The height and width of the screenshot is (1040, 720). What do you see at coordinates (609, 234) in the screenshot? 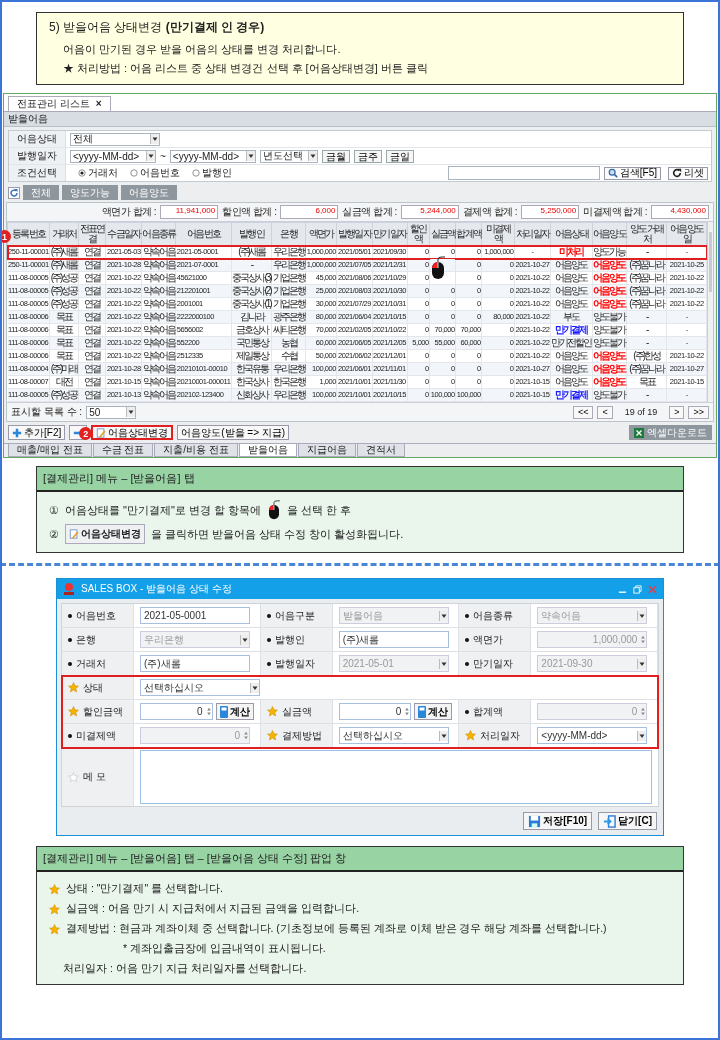
I see `column-header: 어음양도` at bounding box center [609, 234].